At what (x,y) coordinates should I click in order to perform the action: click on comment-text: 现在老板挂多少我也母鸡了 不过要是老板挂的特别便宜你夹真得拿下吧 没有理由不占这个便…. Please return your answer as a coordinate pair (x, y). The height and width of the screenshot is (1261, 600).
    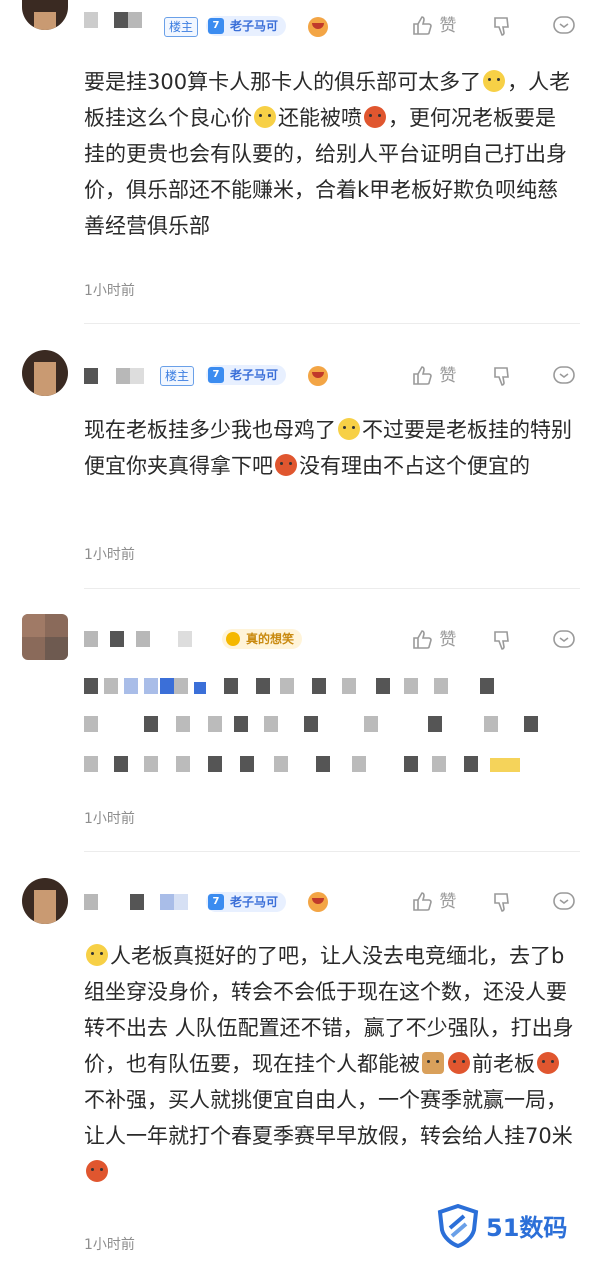
    Looking at the image, I should click on (328, 448).